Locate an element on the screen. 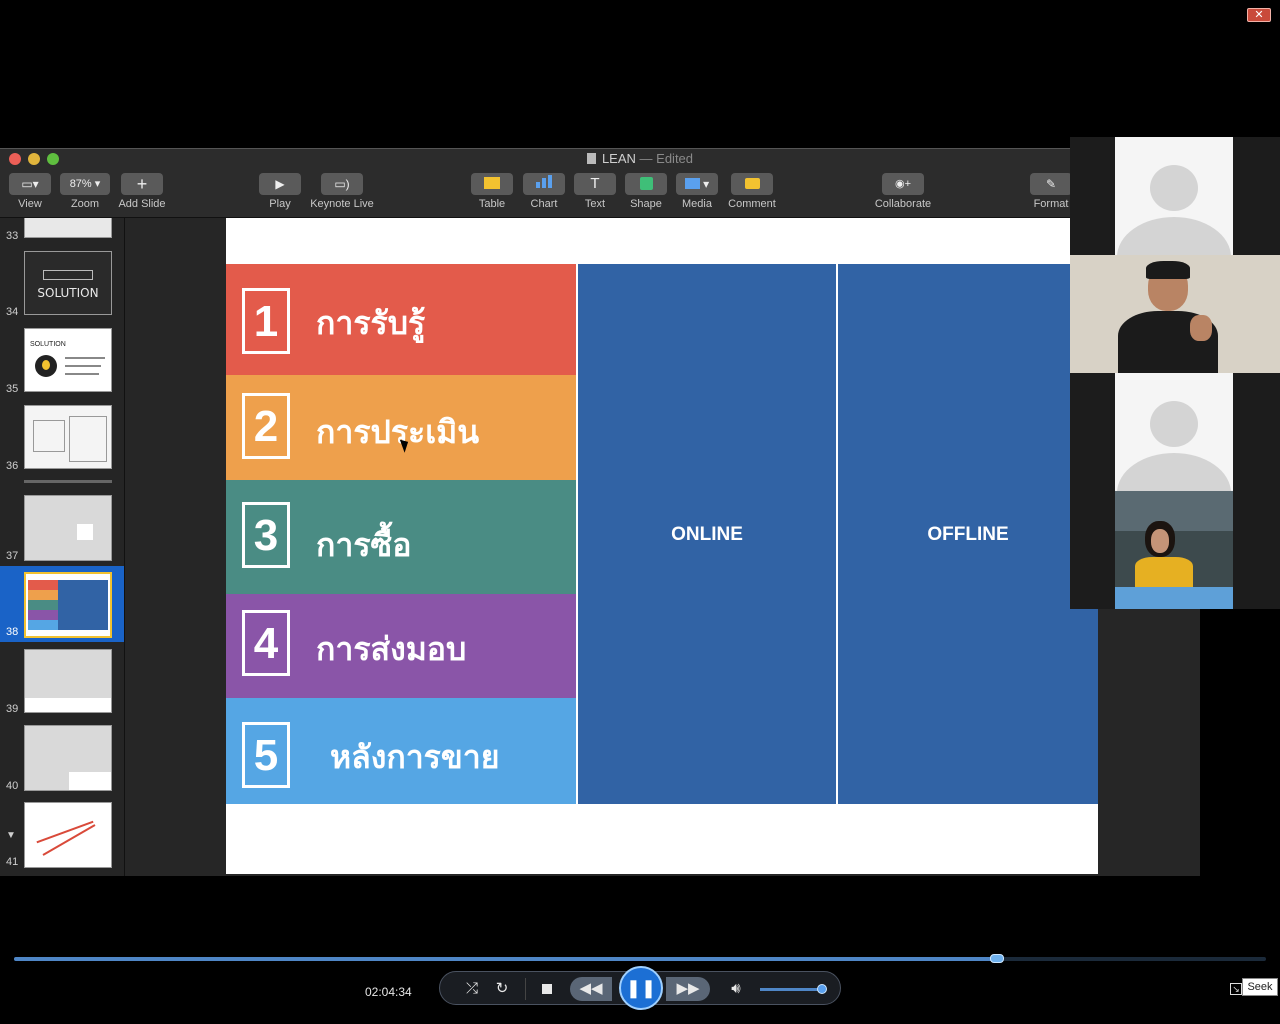  play-icon: ▶ is located at coordinates (280, 184).